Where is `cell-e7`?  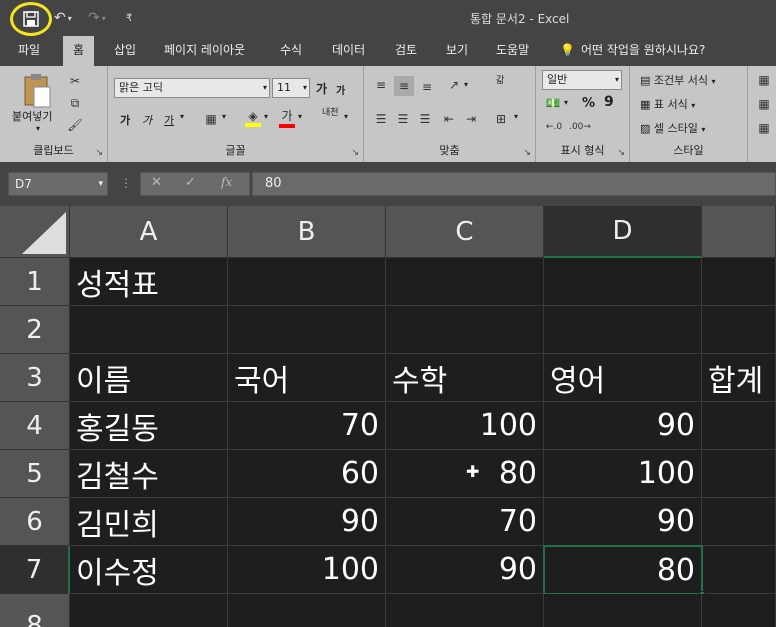
cell-e7 is located at coordinates (739, 570).